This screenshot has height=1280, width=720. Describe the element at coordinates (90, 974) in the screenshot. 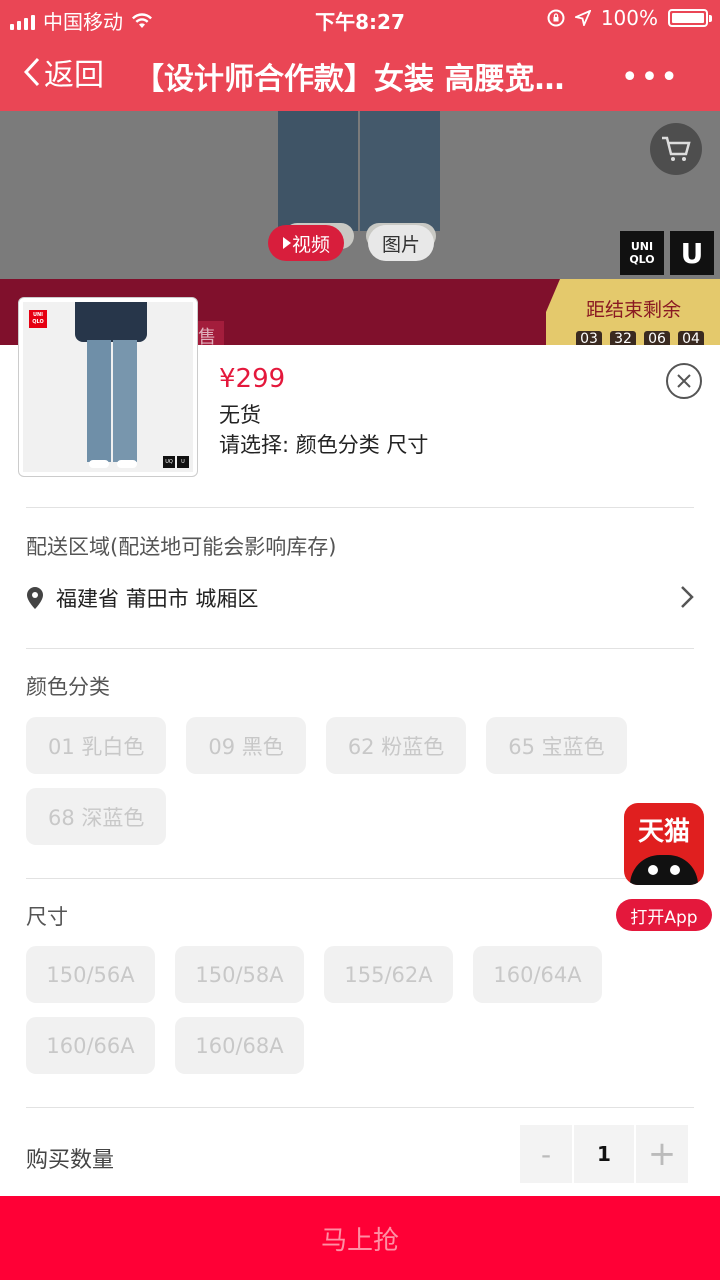

I see `size-option: 150/56A` at that location.